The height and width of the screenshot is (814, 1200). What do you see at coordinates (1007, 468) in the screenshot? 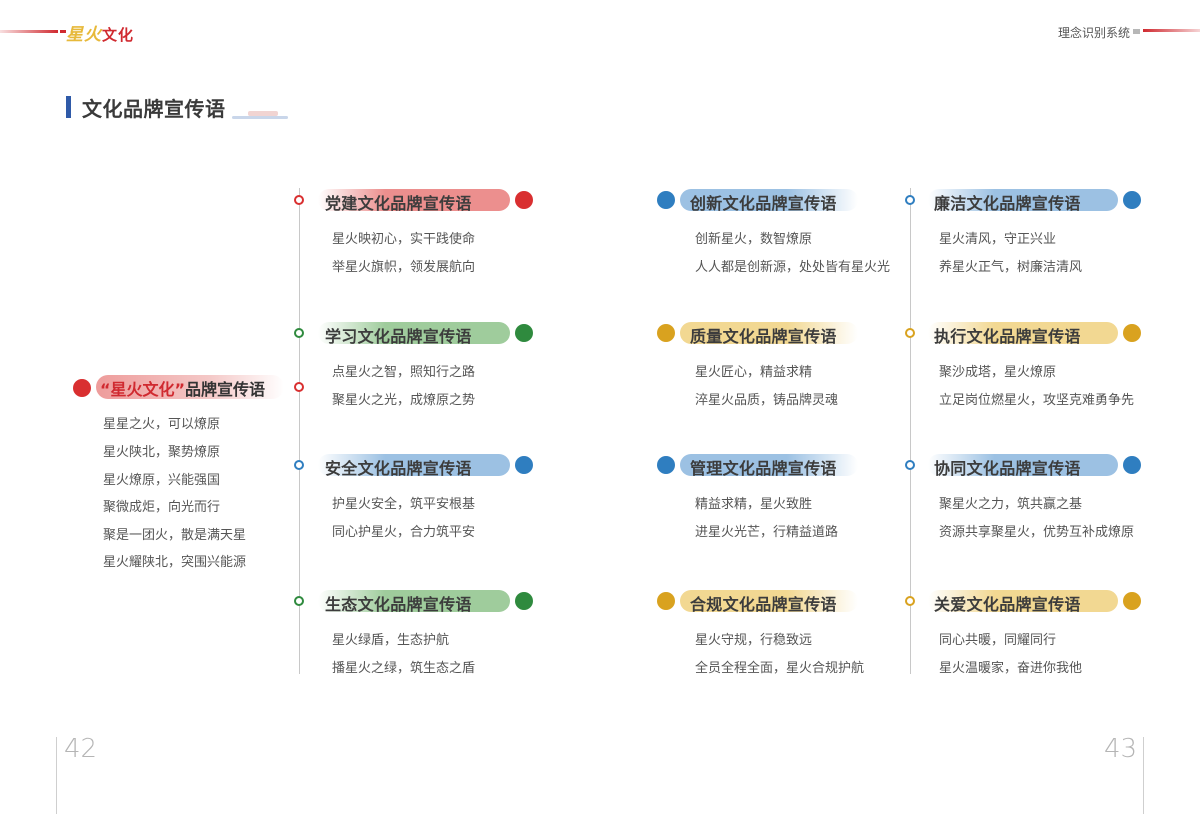
I see `section-title: 协同文化品牌宣传语` at bounding box center [1007, 468].